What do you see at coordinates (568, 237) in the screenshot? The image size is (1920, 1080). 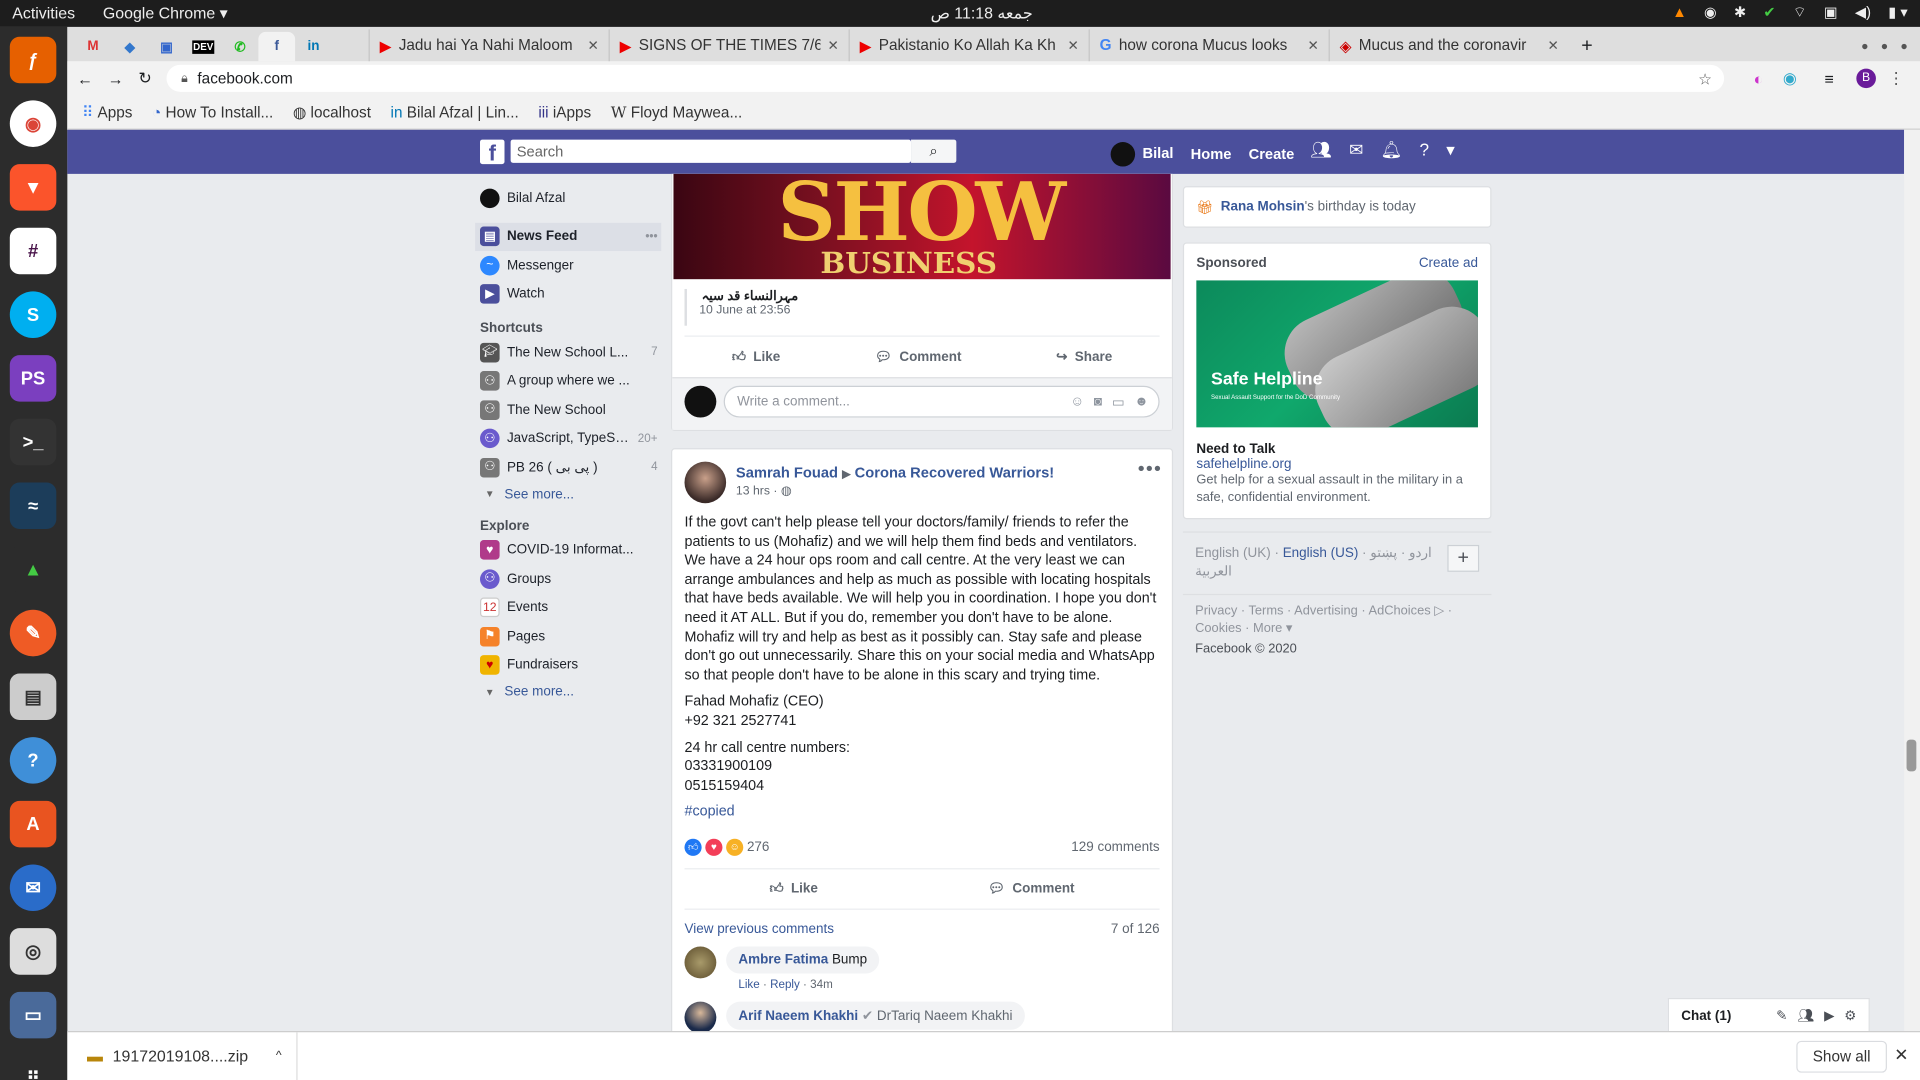 I see `sidebar-item-news-feed: ▤ News Feed •••` at bounding box center [568, 237].